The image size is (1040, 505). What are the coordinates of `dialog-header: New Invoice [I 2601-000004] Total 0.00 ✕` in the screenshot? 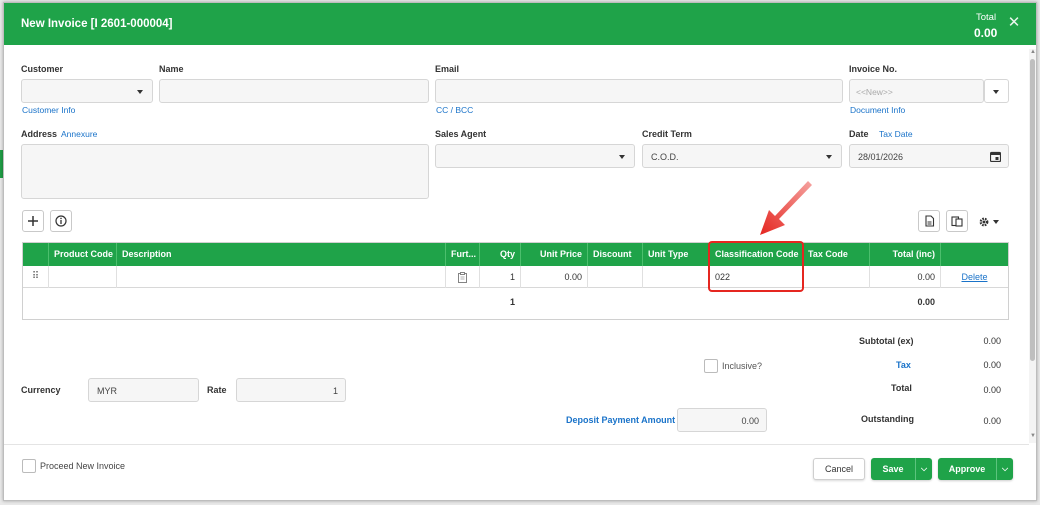 It's located at (520, 24).